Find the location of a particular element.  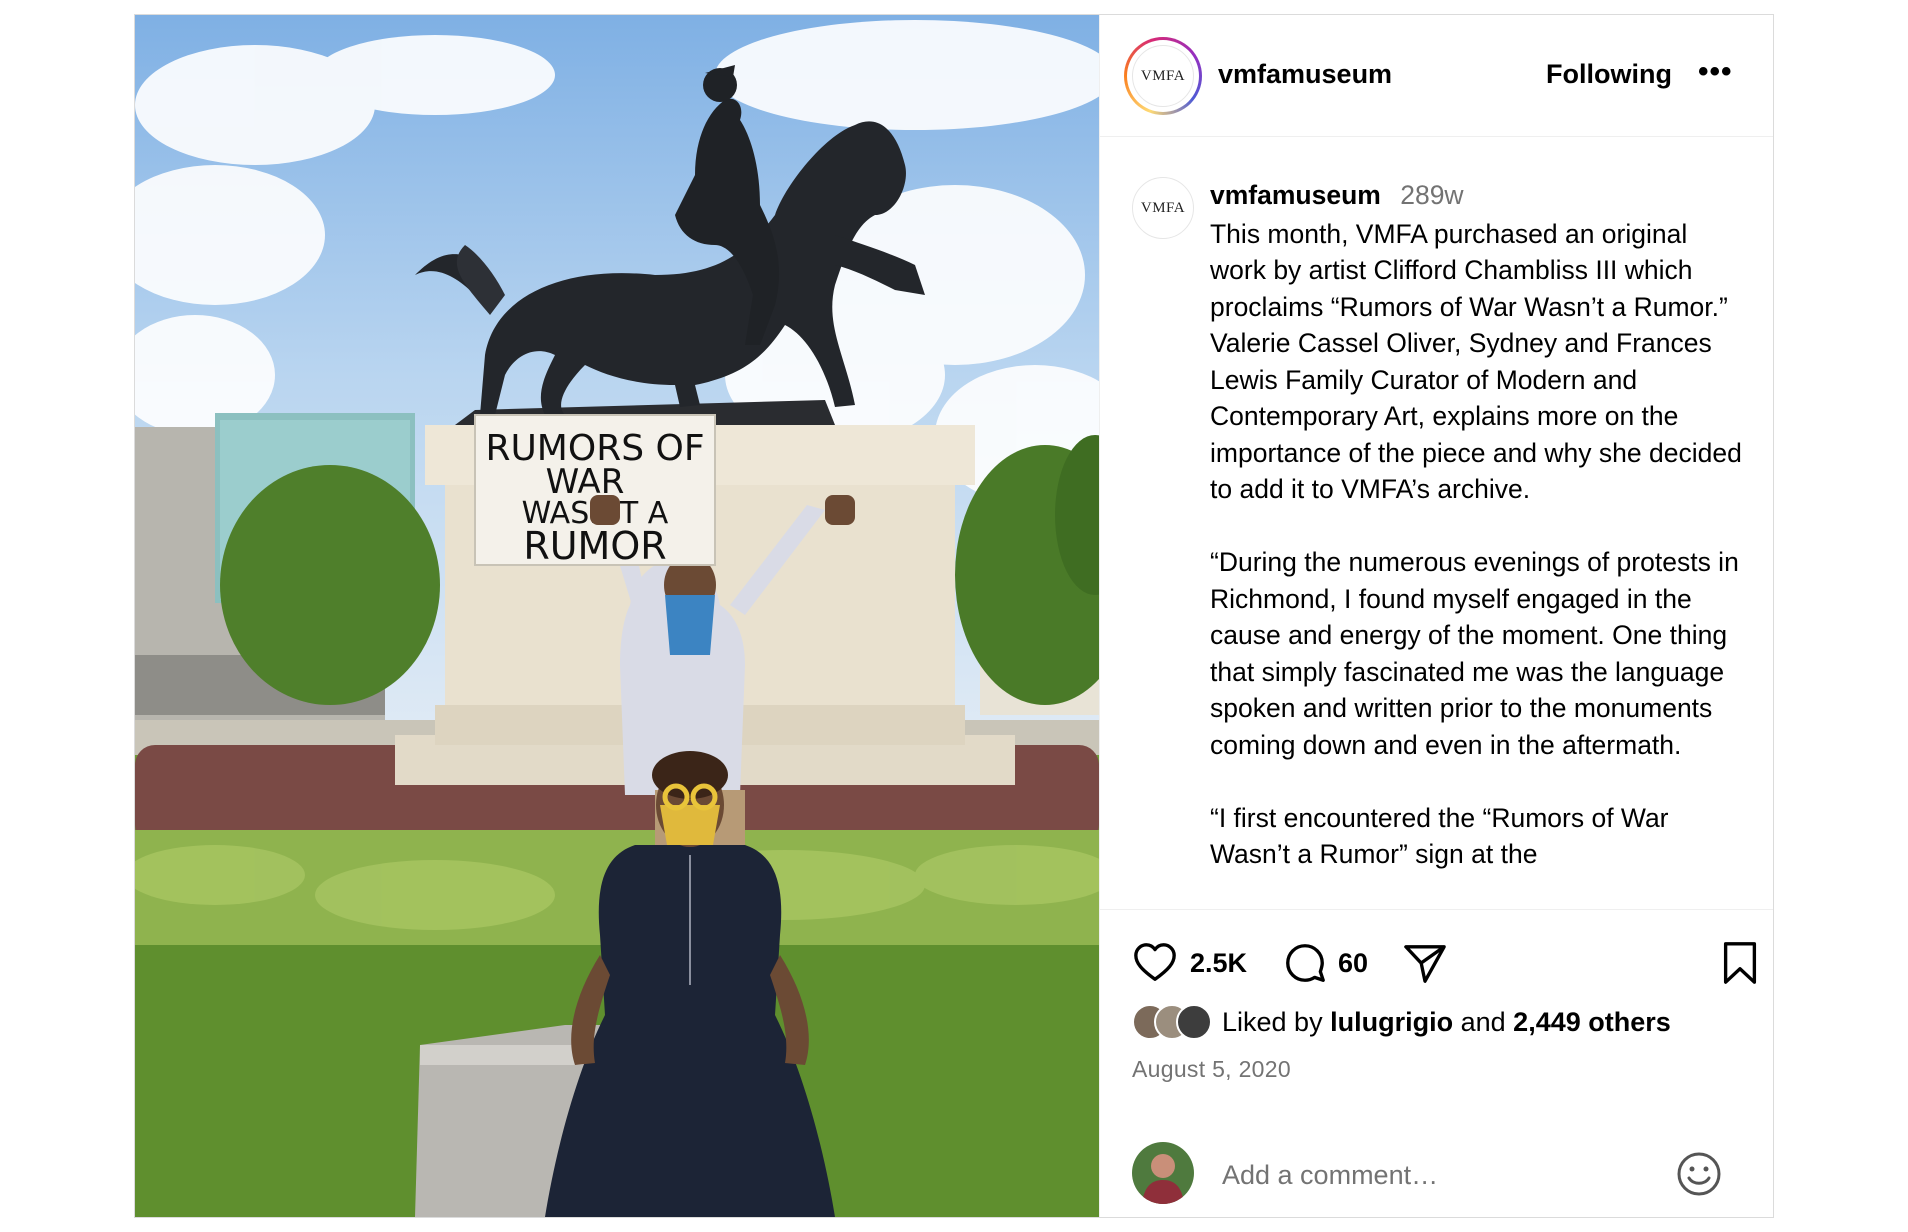

story-ring: VMFA is located at coordinates (1163, 76).